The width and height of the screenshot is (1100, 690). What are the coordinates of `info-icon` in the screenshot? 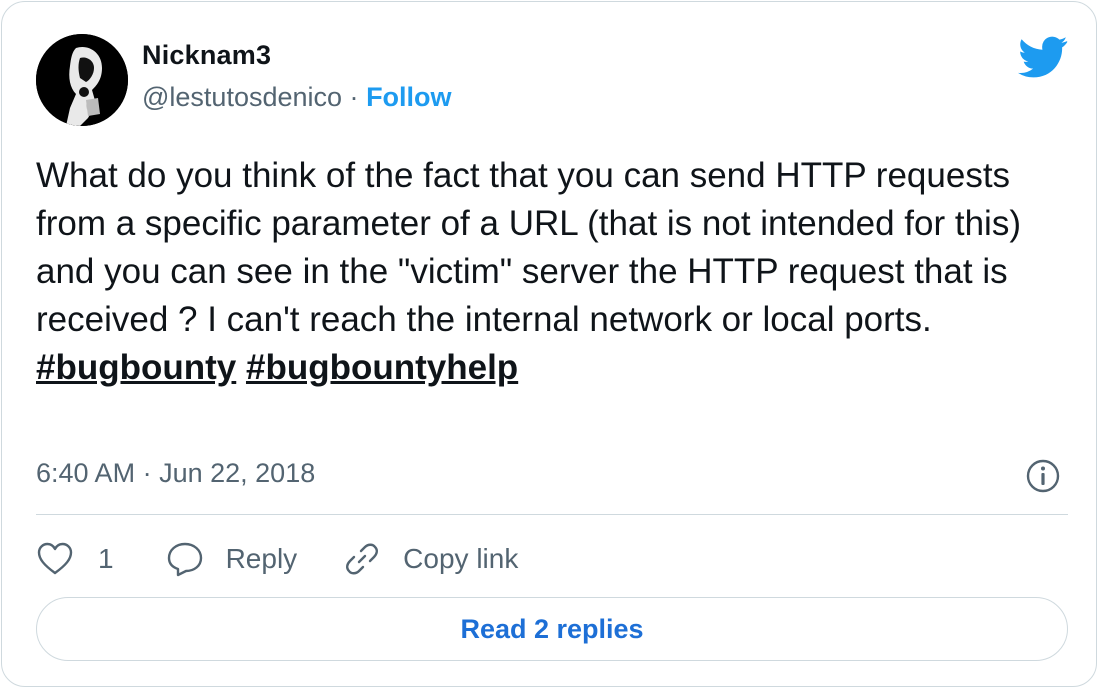 It's located at (1043, 476).